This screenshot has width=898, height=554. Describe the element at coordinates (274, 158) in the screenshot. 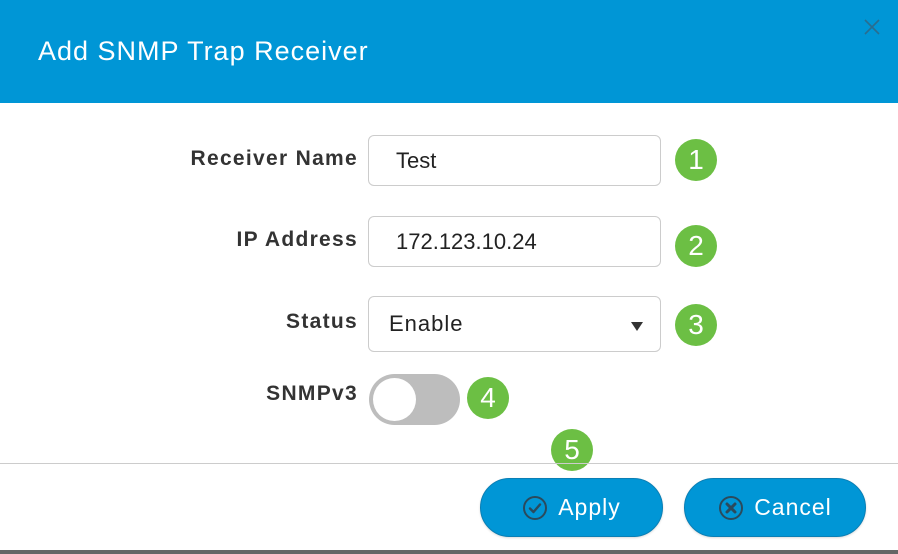

I see `receiver-name-label: Receiver Name` at that location.